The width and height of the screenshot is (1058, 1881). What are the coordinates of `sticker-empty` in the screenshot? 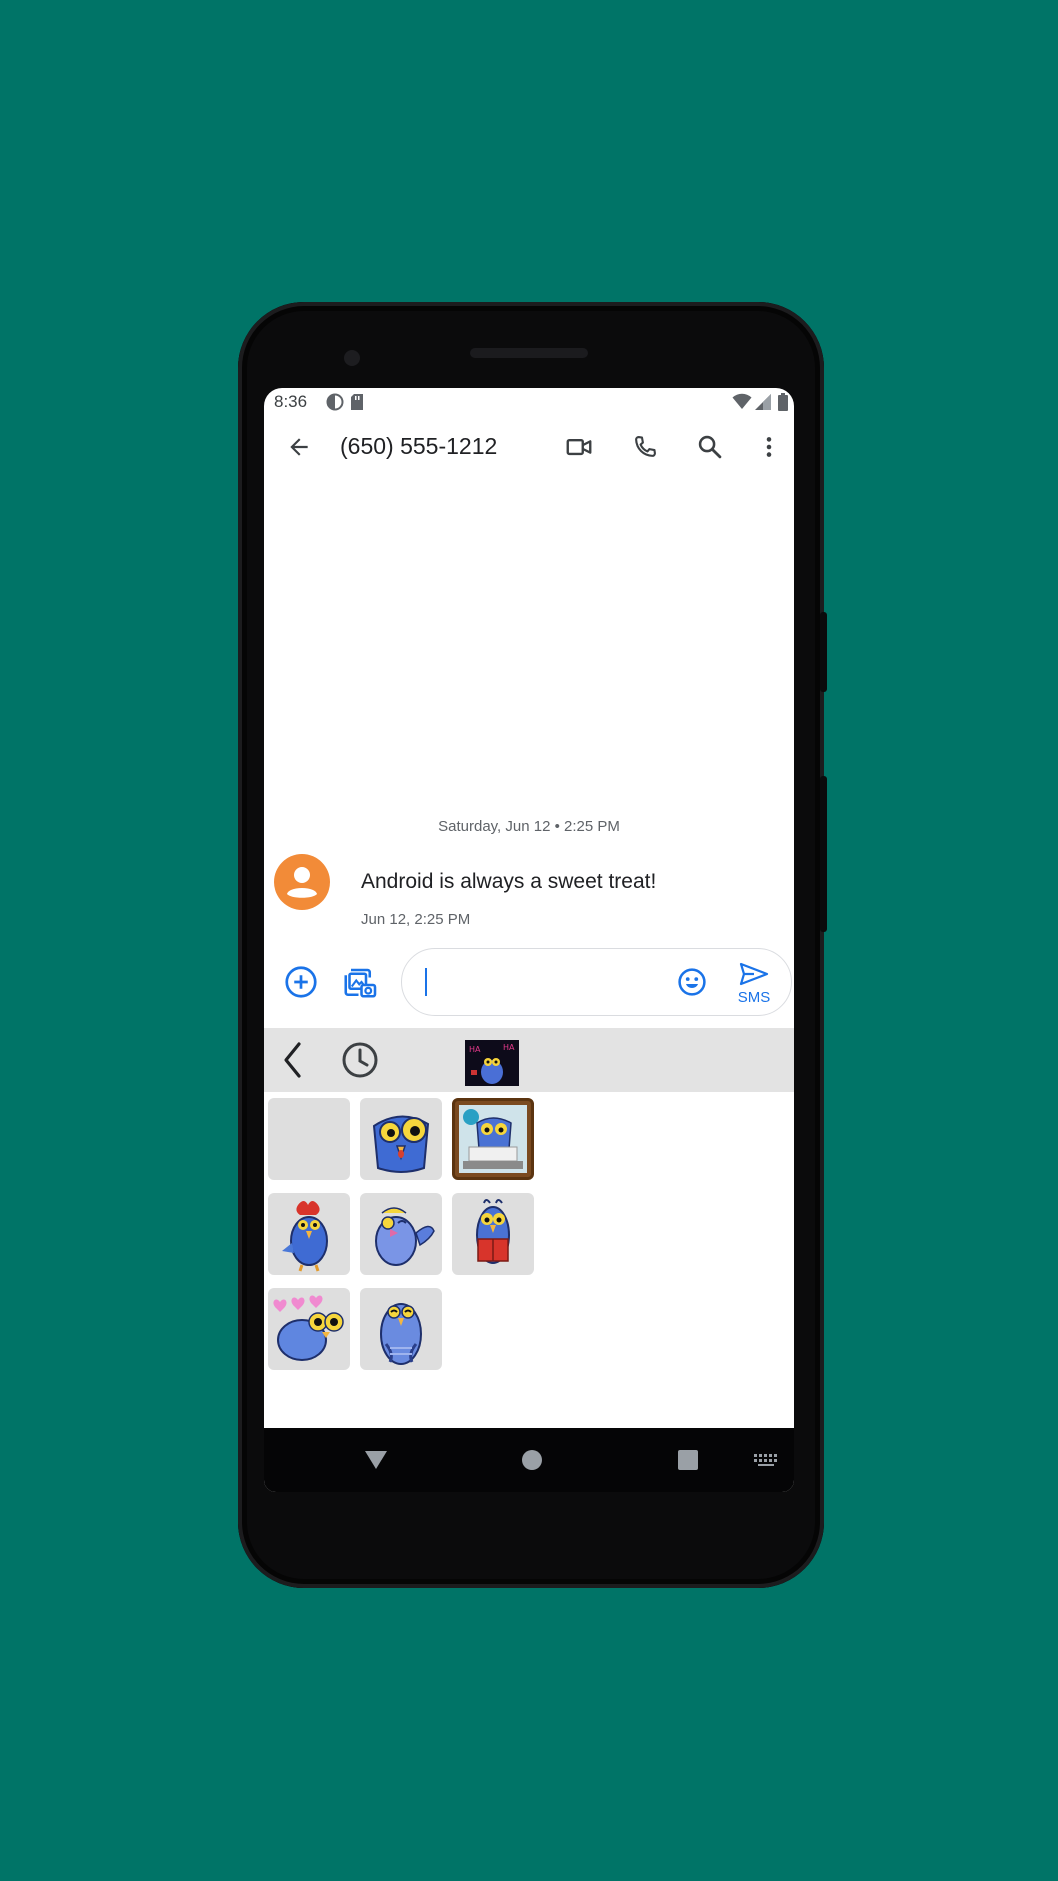 It's located at (309, 1139).